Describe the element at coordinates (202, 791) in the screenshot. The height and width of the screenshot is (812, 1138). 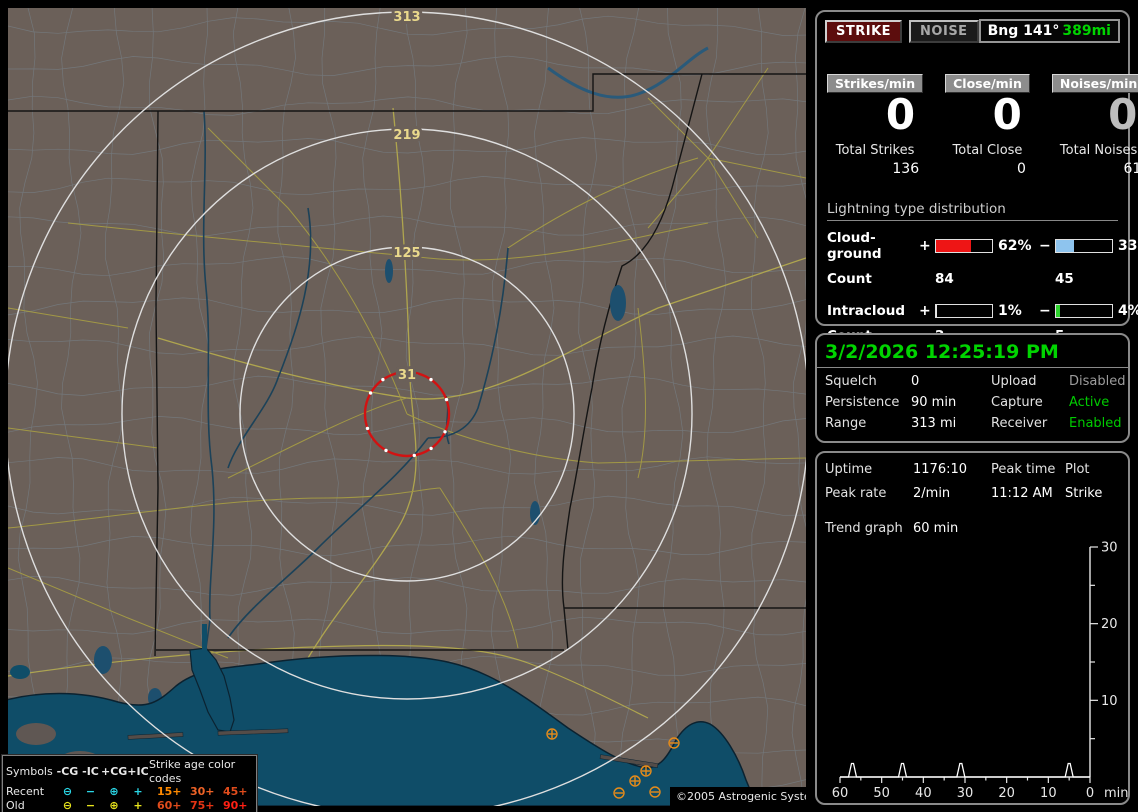
I see `age-30: 30+` at that location.